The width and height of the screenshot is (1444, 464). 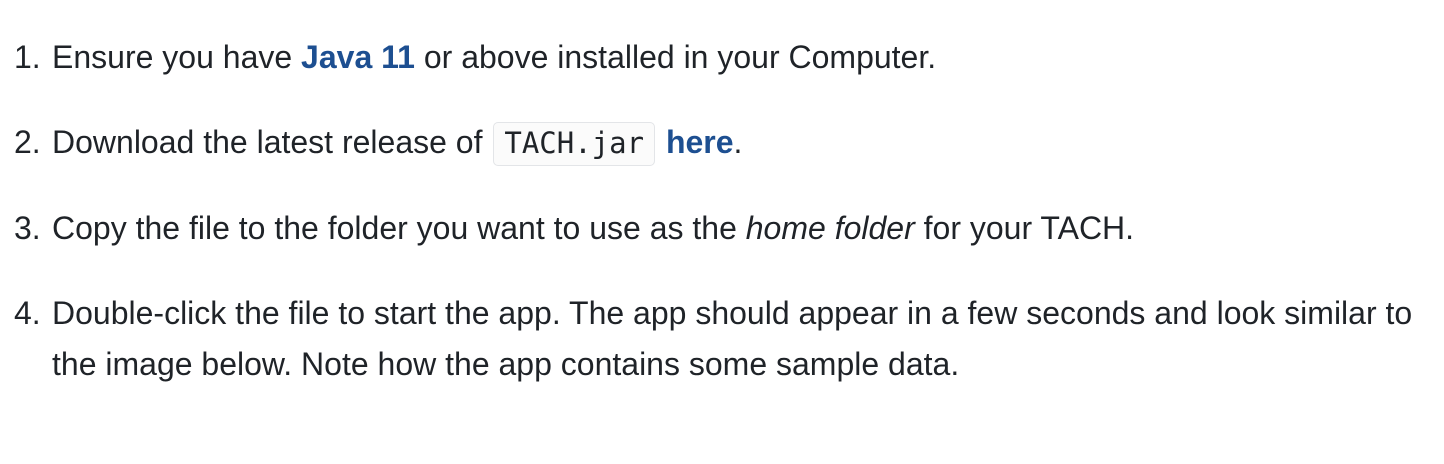 I want to click on step-text: ., so click(x=738, y=142).